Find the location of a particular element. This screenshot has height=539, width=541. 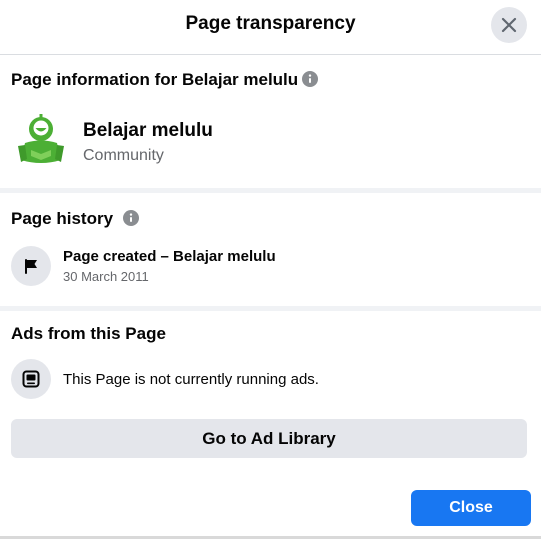

flag-icon is located at coordinates (31, 266).